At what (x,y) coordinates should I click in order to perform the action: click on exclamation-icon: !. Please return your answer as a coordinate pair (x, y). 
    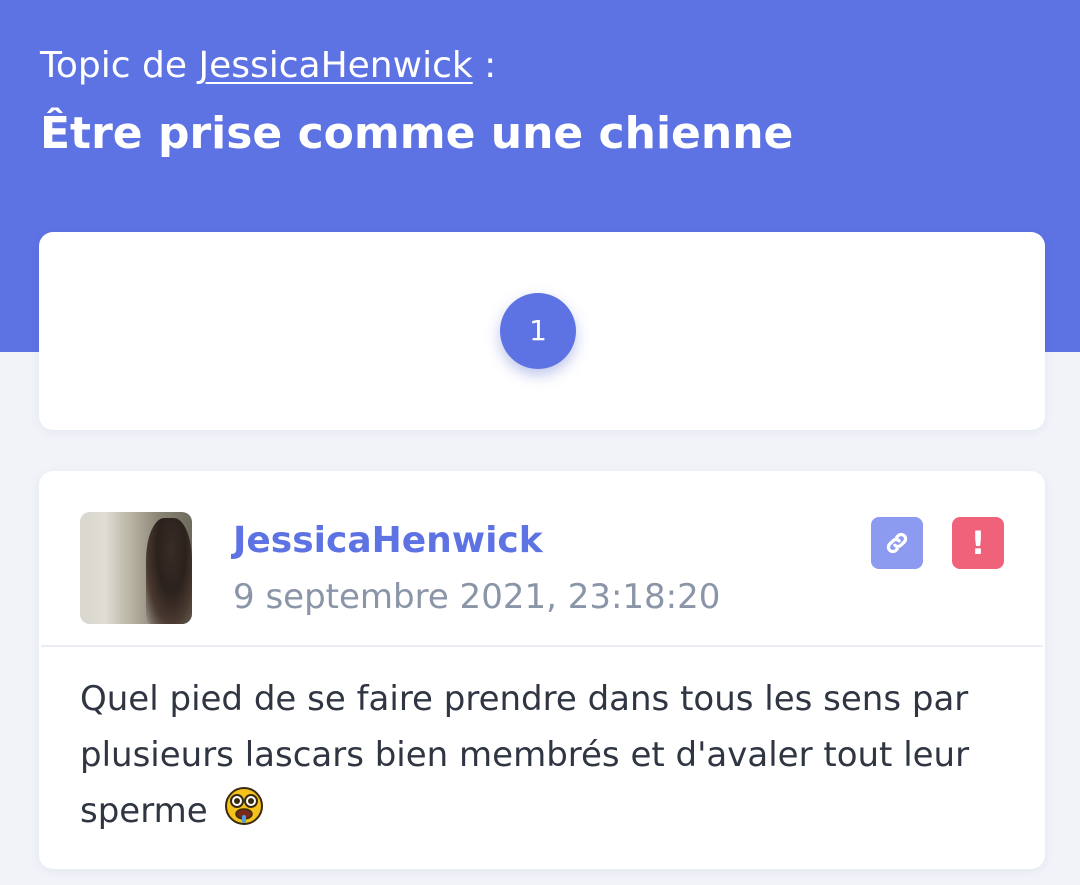
    Looking at the image, I should click on (978, 543).